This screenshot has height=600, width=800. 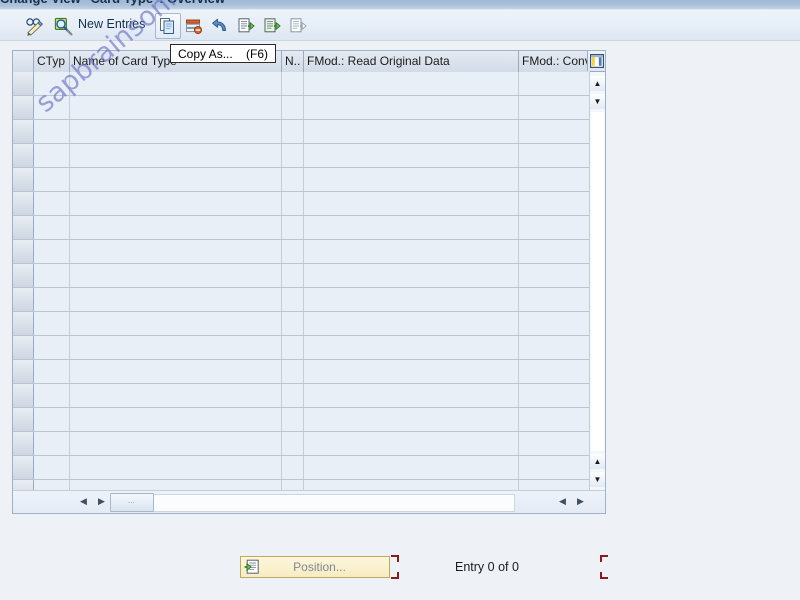 What do you see at coordinates (168, 26) in the screenshot?
I see `copy-as-button` at bounding box center [168, 26].